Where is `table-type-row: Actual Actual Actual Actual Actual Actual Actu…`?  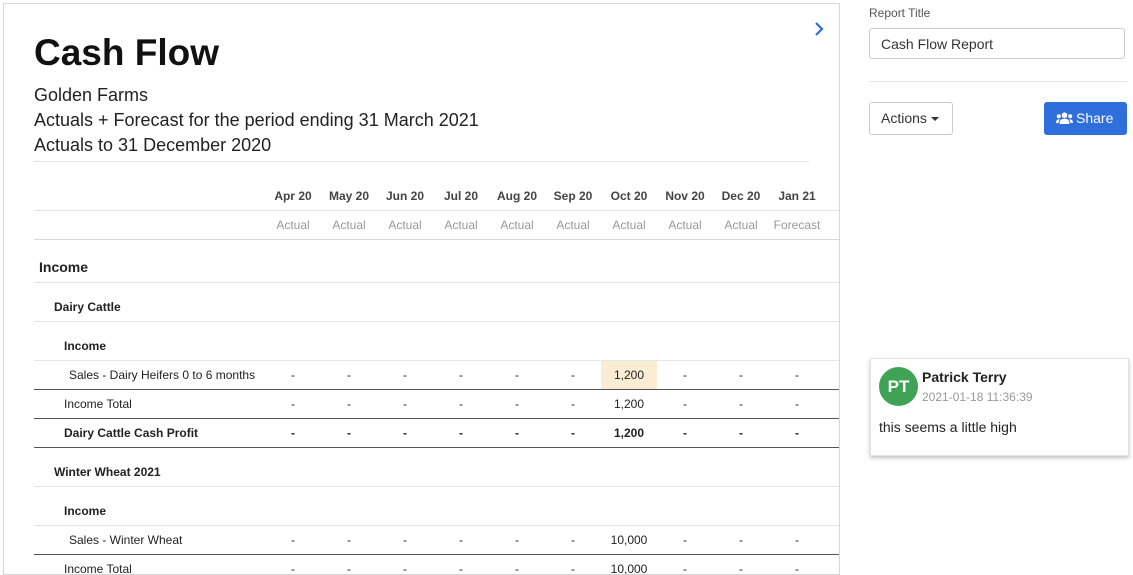 table-type-row: Actual Actual Actual Actual Actual Actual Actu… is located at coordinates (436, 225).